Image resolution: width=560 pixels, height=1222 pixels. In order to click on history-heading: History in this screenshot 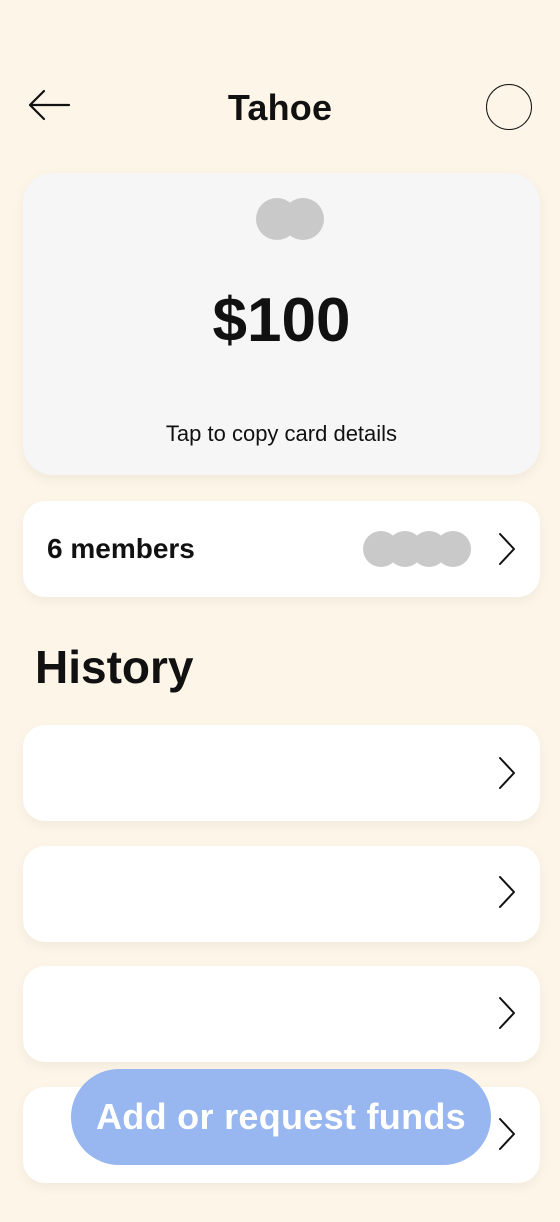, I will do `click(114, 667)`.